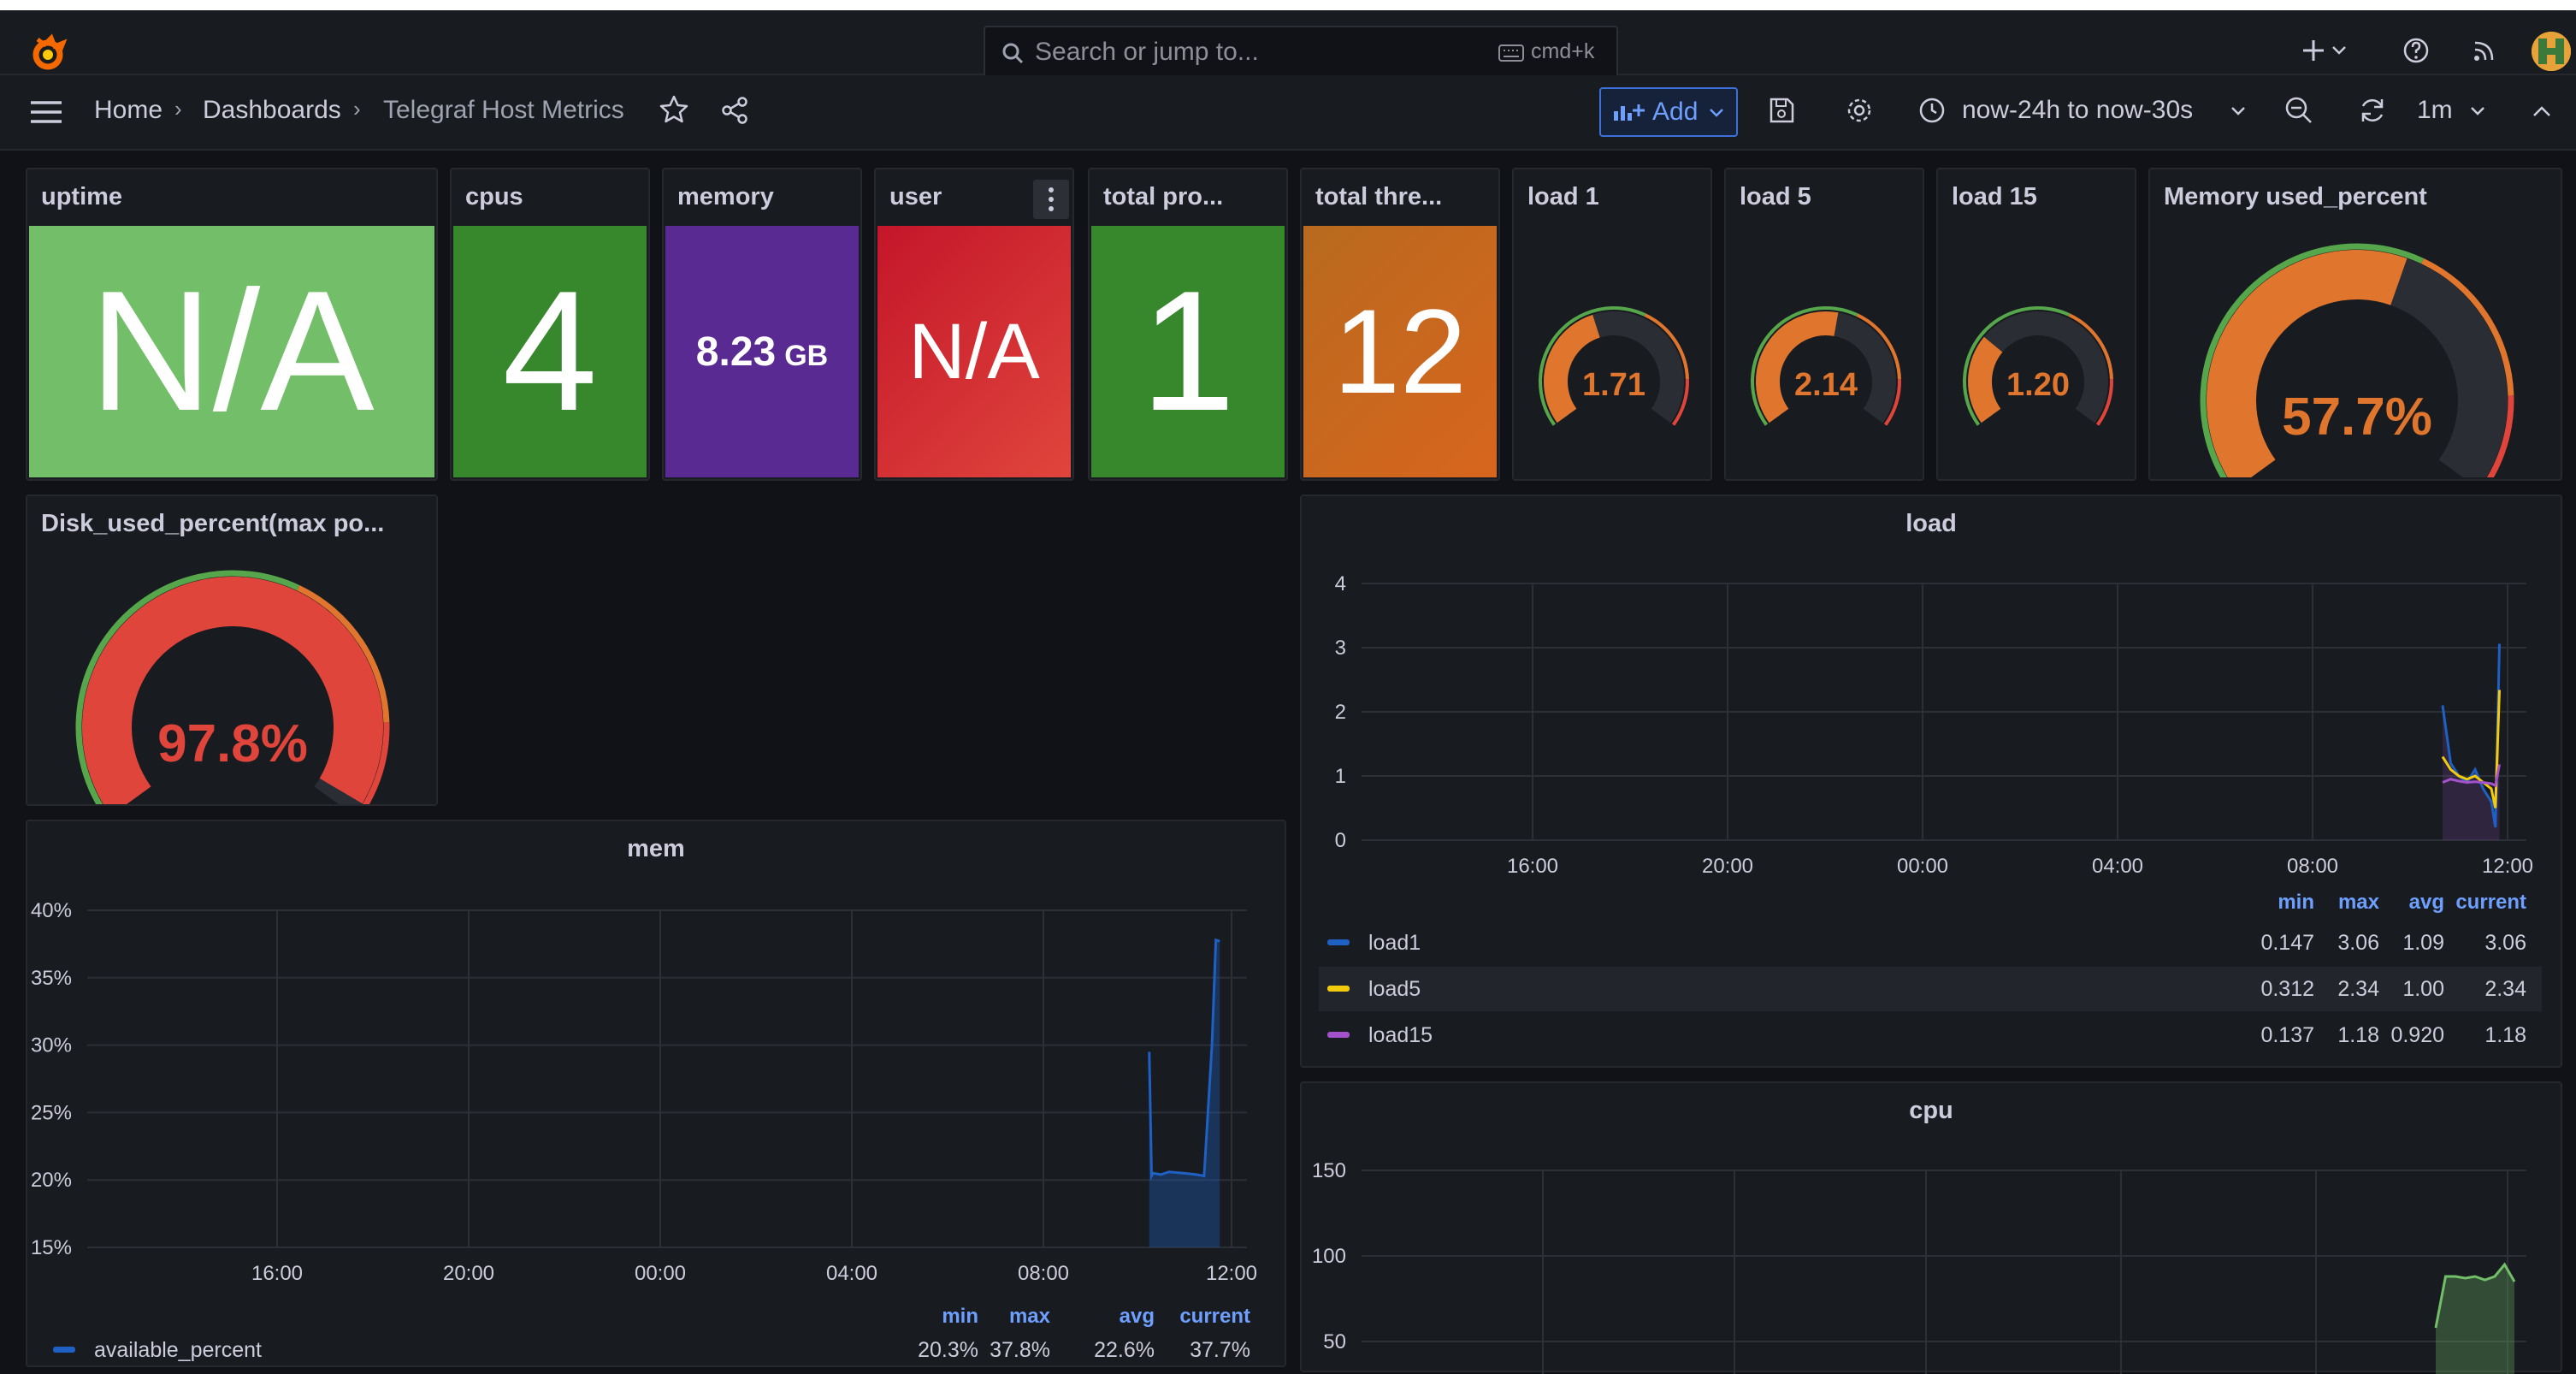 This screenshot has height=1374, width=2576. I want to click on legend-value: 0.312, so click(2287, 989).